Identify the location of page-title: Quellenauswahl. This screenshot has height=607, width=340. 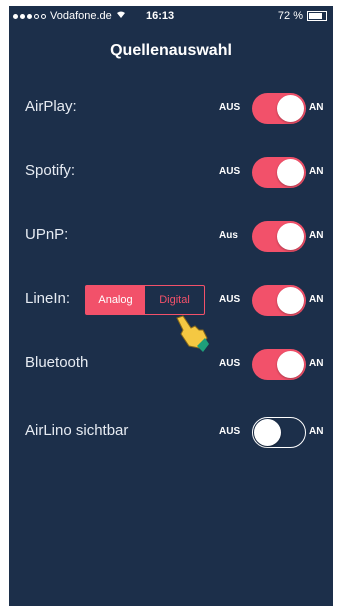
(171, 50).